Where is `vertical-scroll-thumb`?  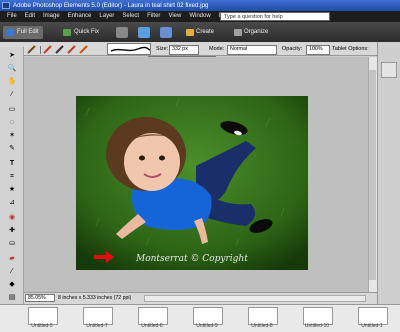 vertical-scroll-thumb is located at coordinates (372, 175).